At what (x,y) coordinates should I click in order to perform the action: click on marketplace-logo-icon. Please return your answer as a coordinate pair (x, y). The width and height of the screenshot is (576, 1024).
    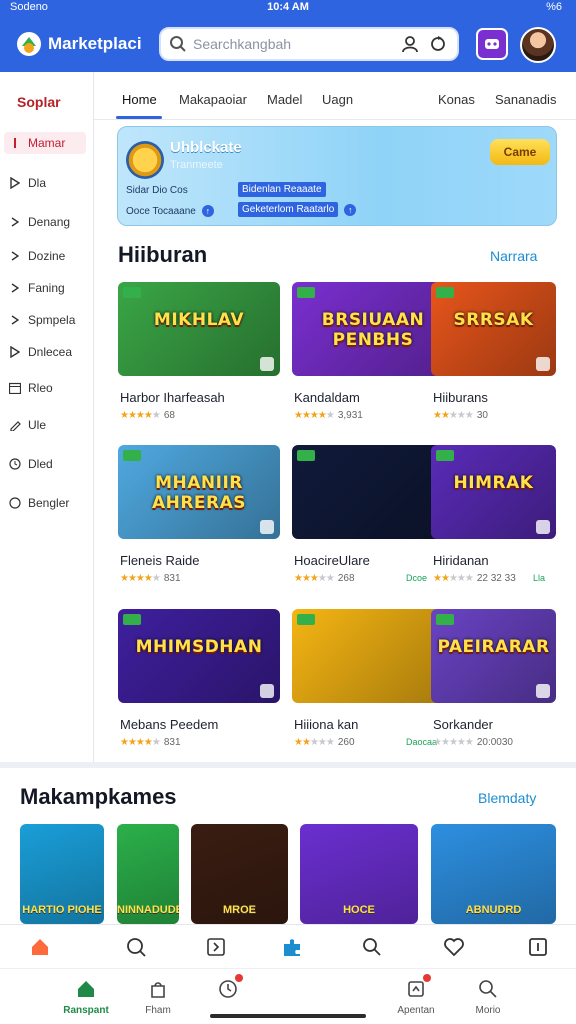
    Looking at the image, I should click on (29, 44).